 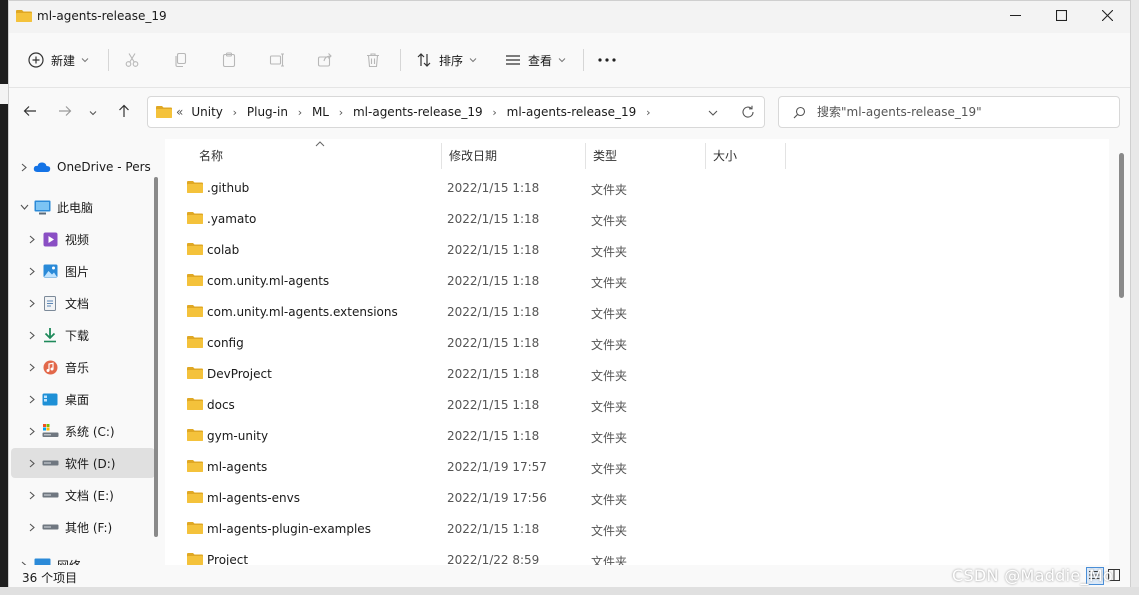 I want to click on view-list-icon, so click(x=513, y=60).